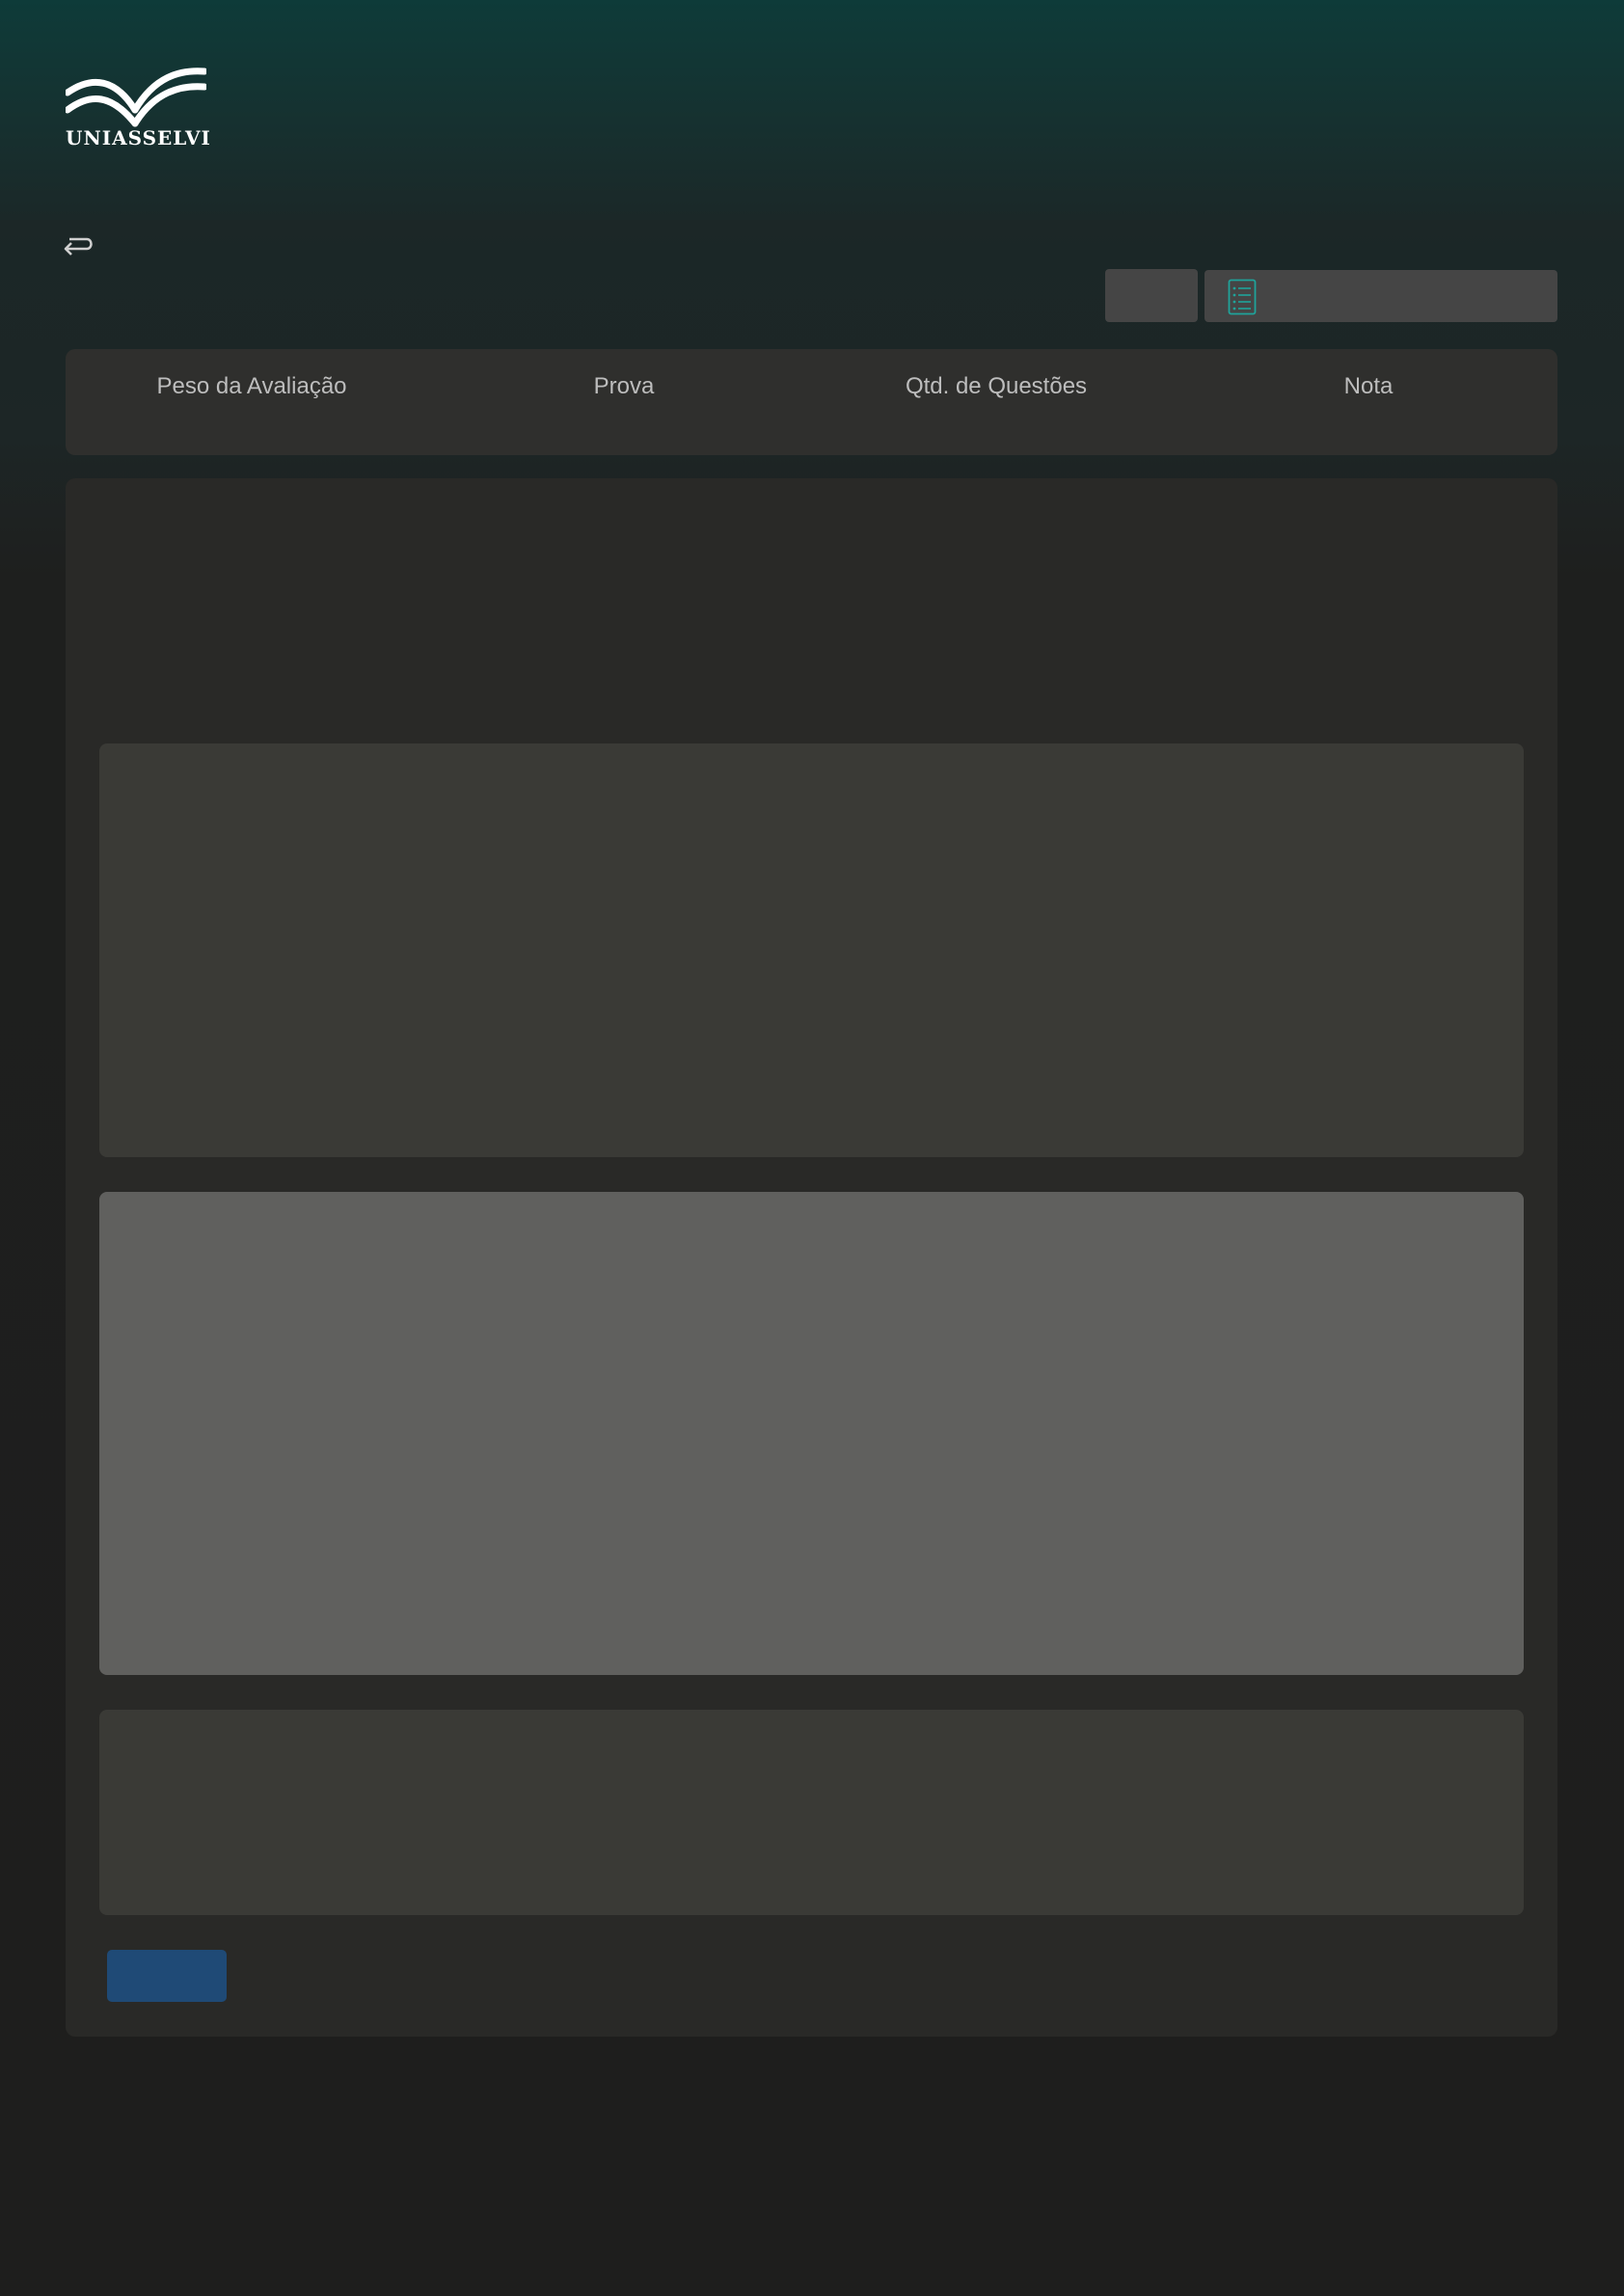 This screenshot has height=2296, width=1624. I want to click on list-document-icon, so click(1242, 297).